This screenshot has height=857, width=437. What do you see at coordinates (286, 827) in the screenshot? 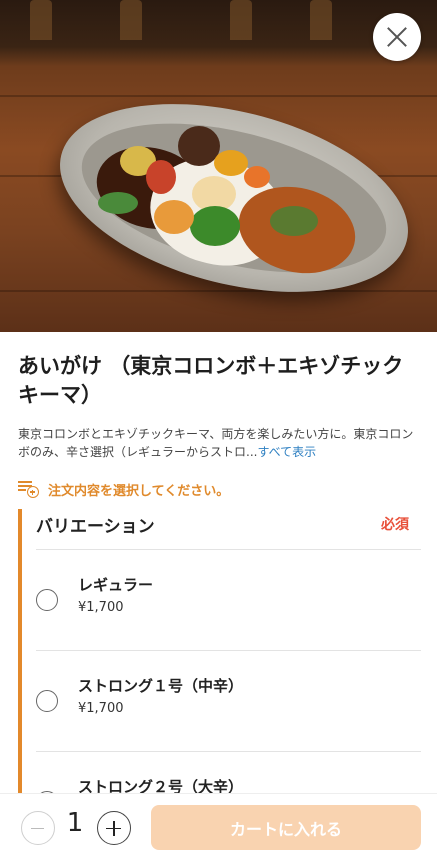
I see `add-to-cart-button: カートに入れる` at bounding box center [286, 827].